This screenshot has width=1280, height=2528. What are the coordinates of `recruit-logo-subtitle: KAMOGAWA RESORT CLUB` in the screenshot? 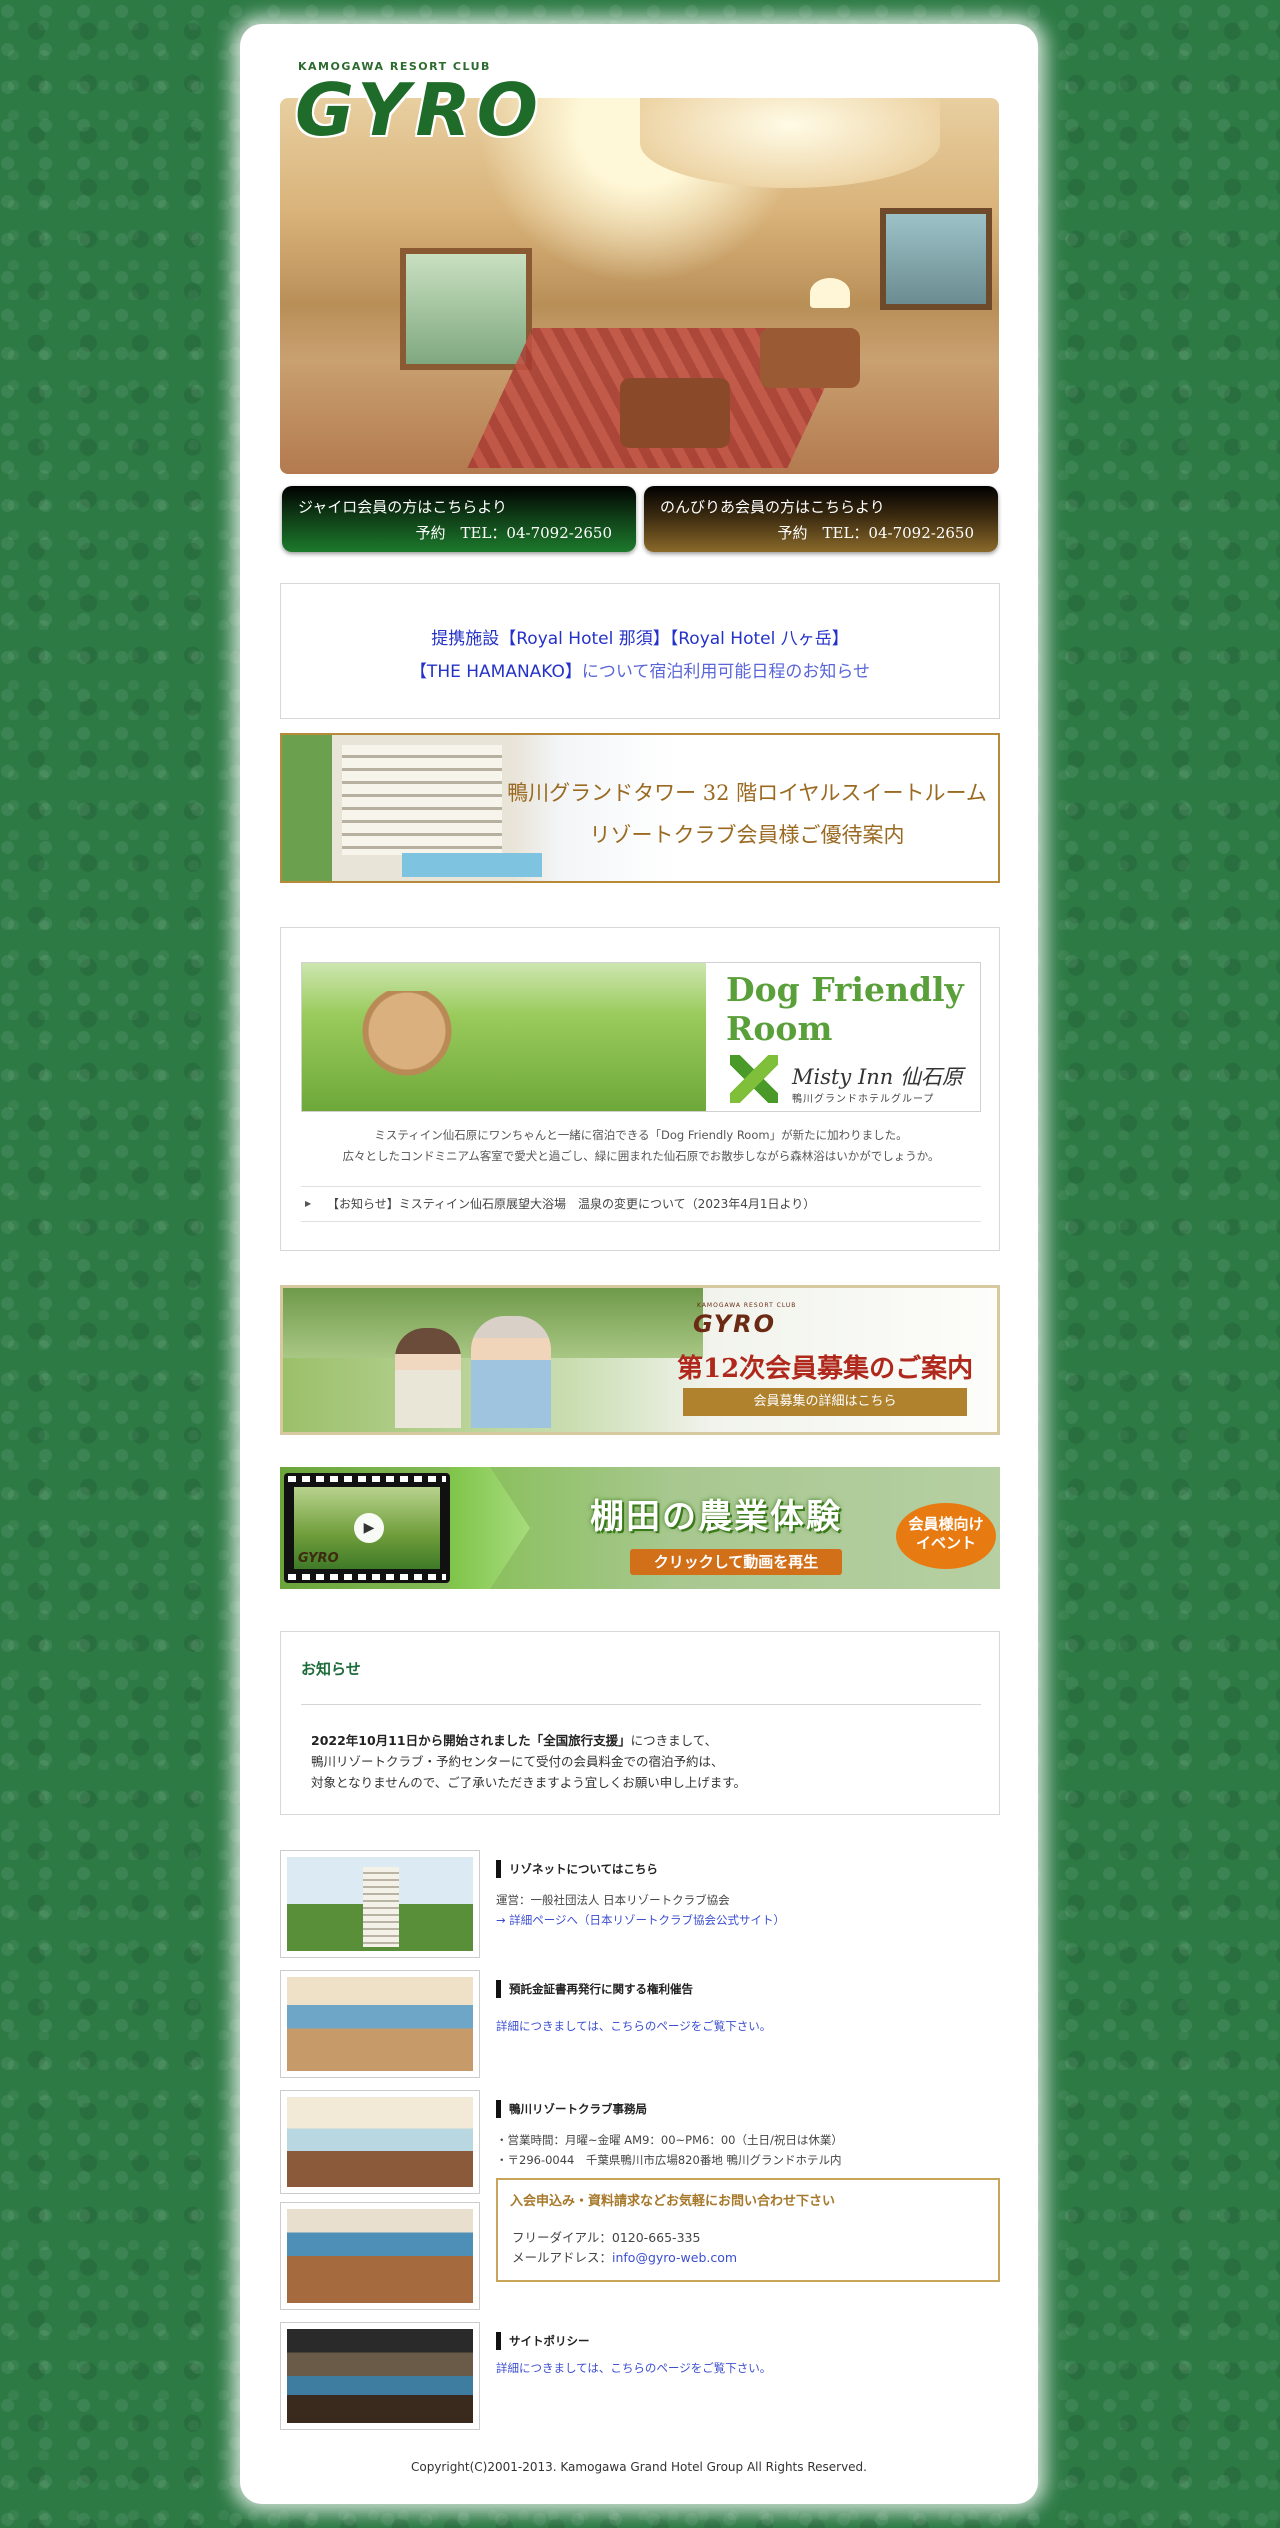 It's located at (747, 1305).